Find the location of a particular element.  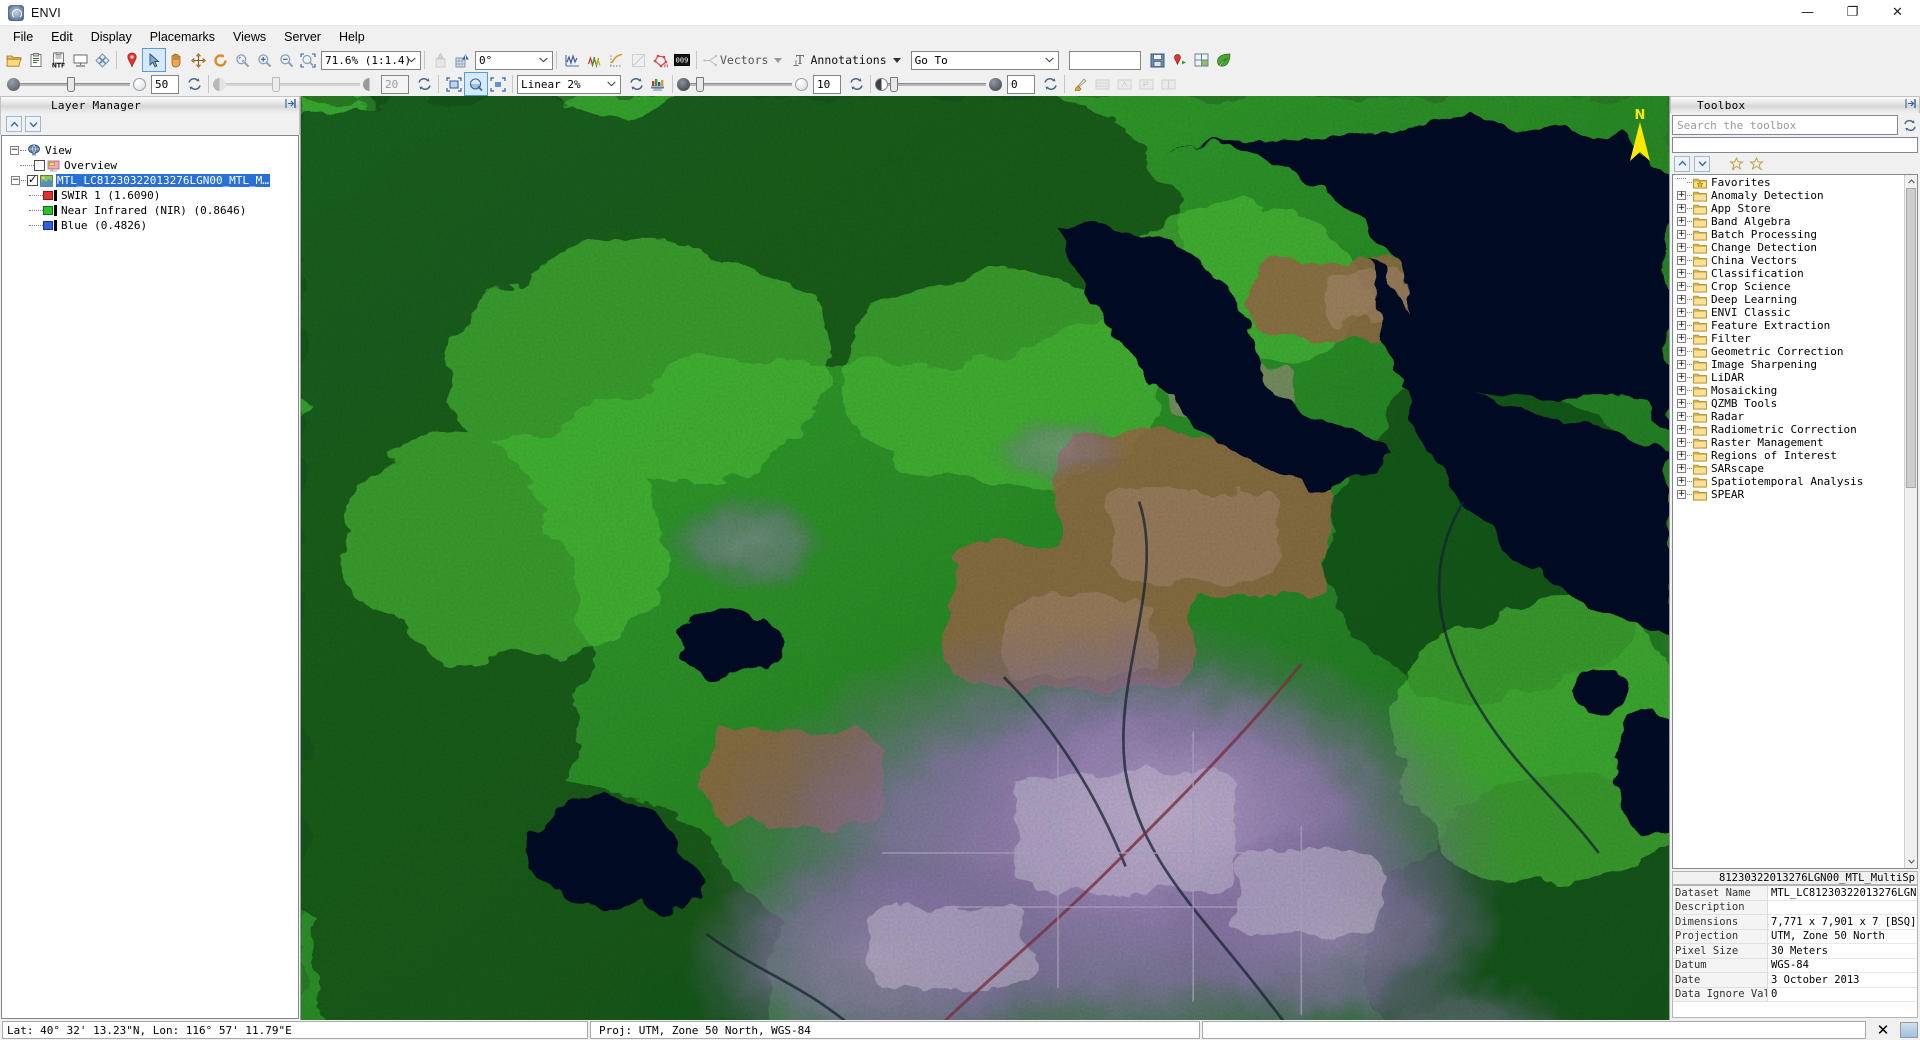

zoom-out-icon is located at coordinates (286, 60).